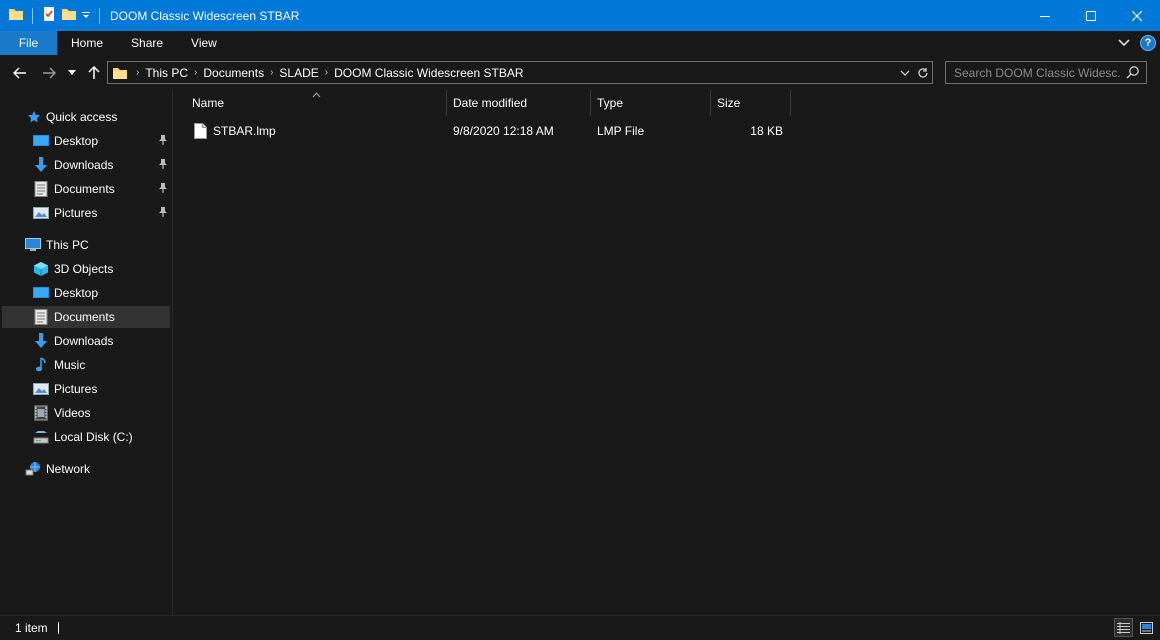 This screenshot has height=640, width=1160. I want to click on search-box, so click(1046, 72).